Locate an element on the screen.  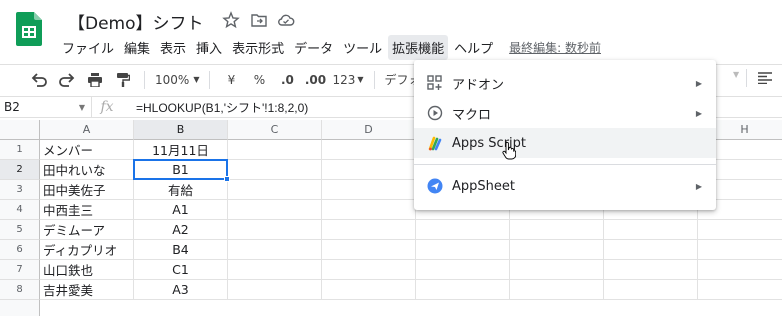
font-size-arrow-icon: ▼ is located at coordinates (736, 74).